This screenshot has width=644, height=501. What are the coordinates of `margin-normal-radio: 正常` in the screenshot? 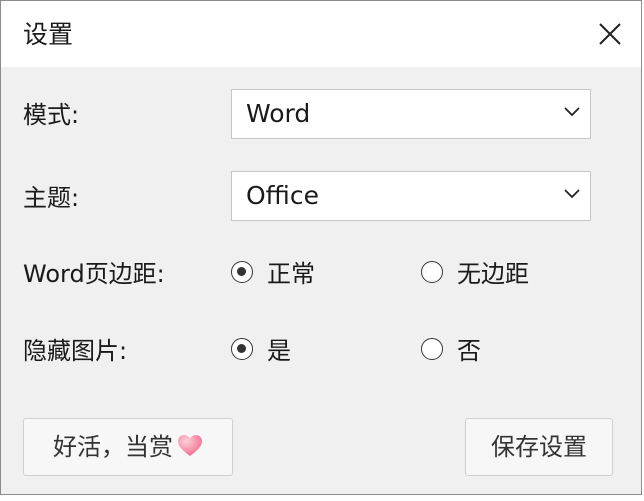 It's located at (286, 274).